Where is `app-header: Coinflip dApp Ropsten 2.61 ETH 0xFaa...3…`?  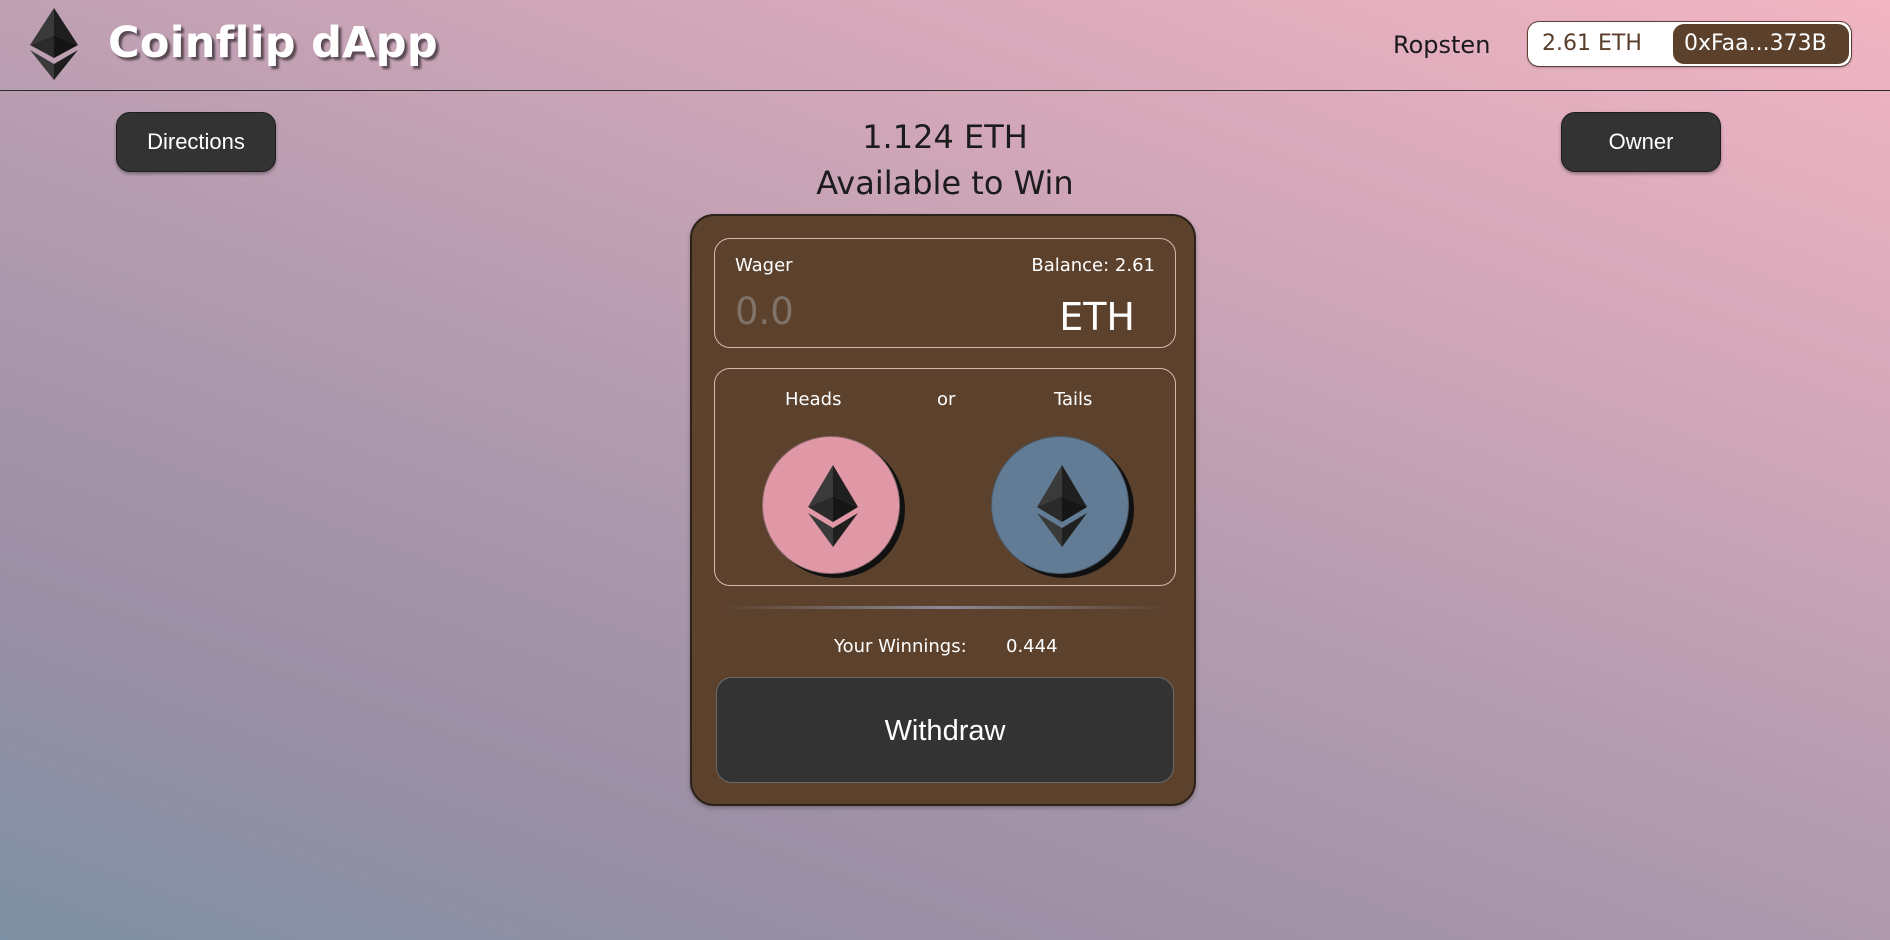
app-header: Coinflip dApp Ropsten 2.61 ETH 0xFaa...3… is located at coordinates (945, 45).